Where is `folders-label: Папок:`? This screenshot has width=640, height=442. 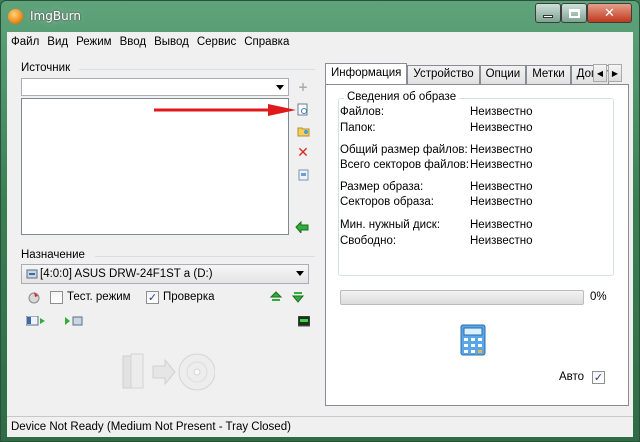
folders-label: Папок: is located at coordinates (358, 128).